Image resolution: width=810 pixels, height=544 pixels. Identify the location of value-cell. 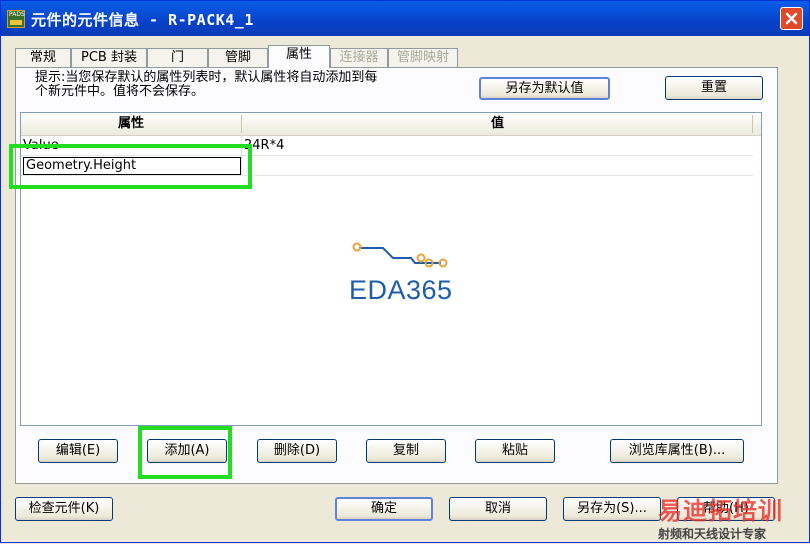
(494, 165).